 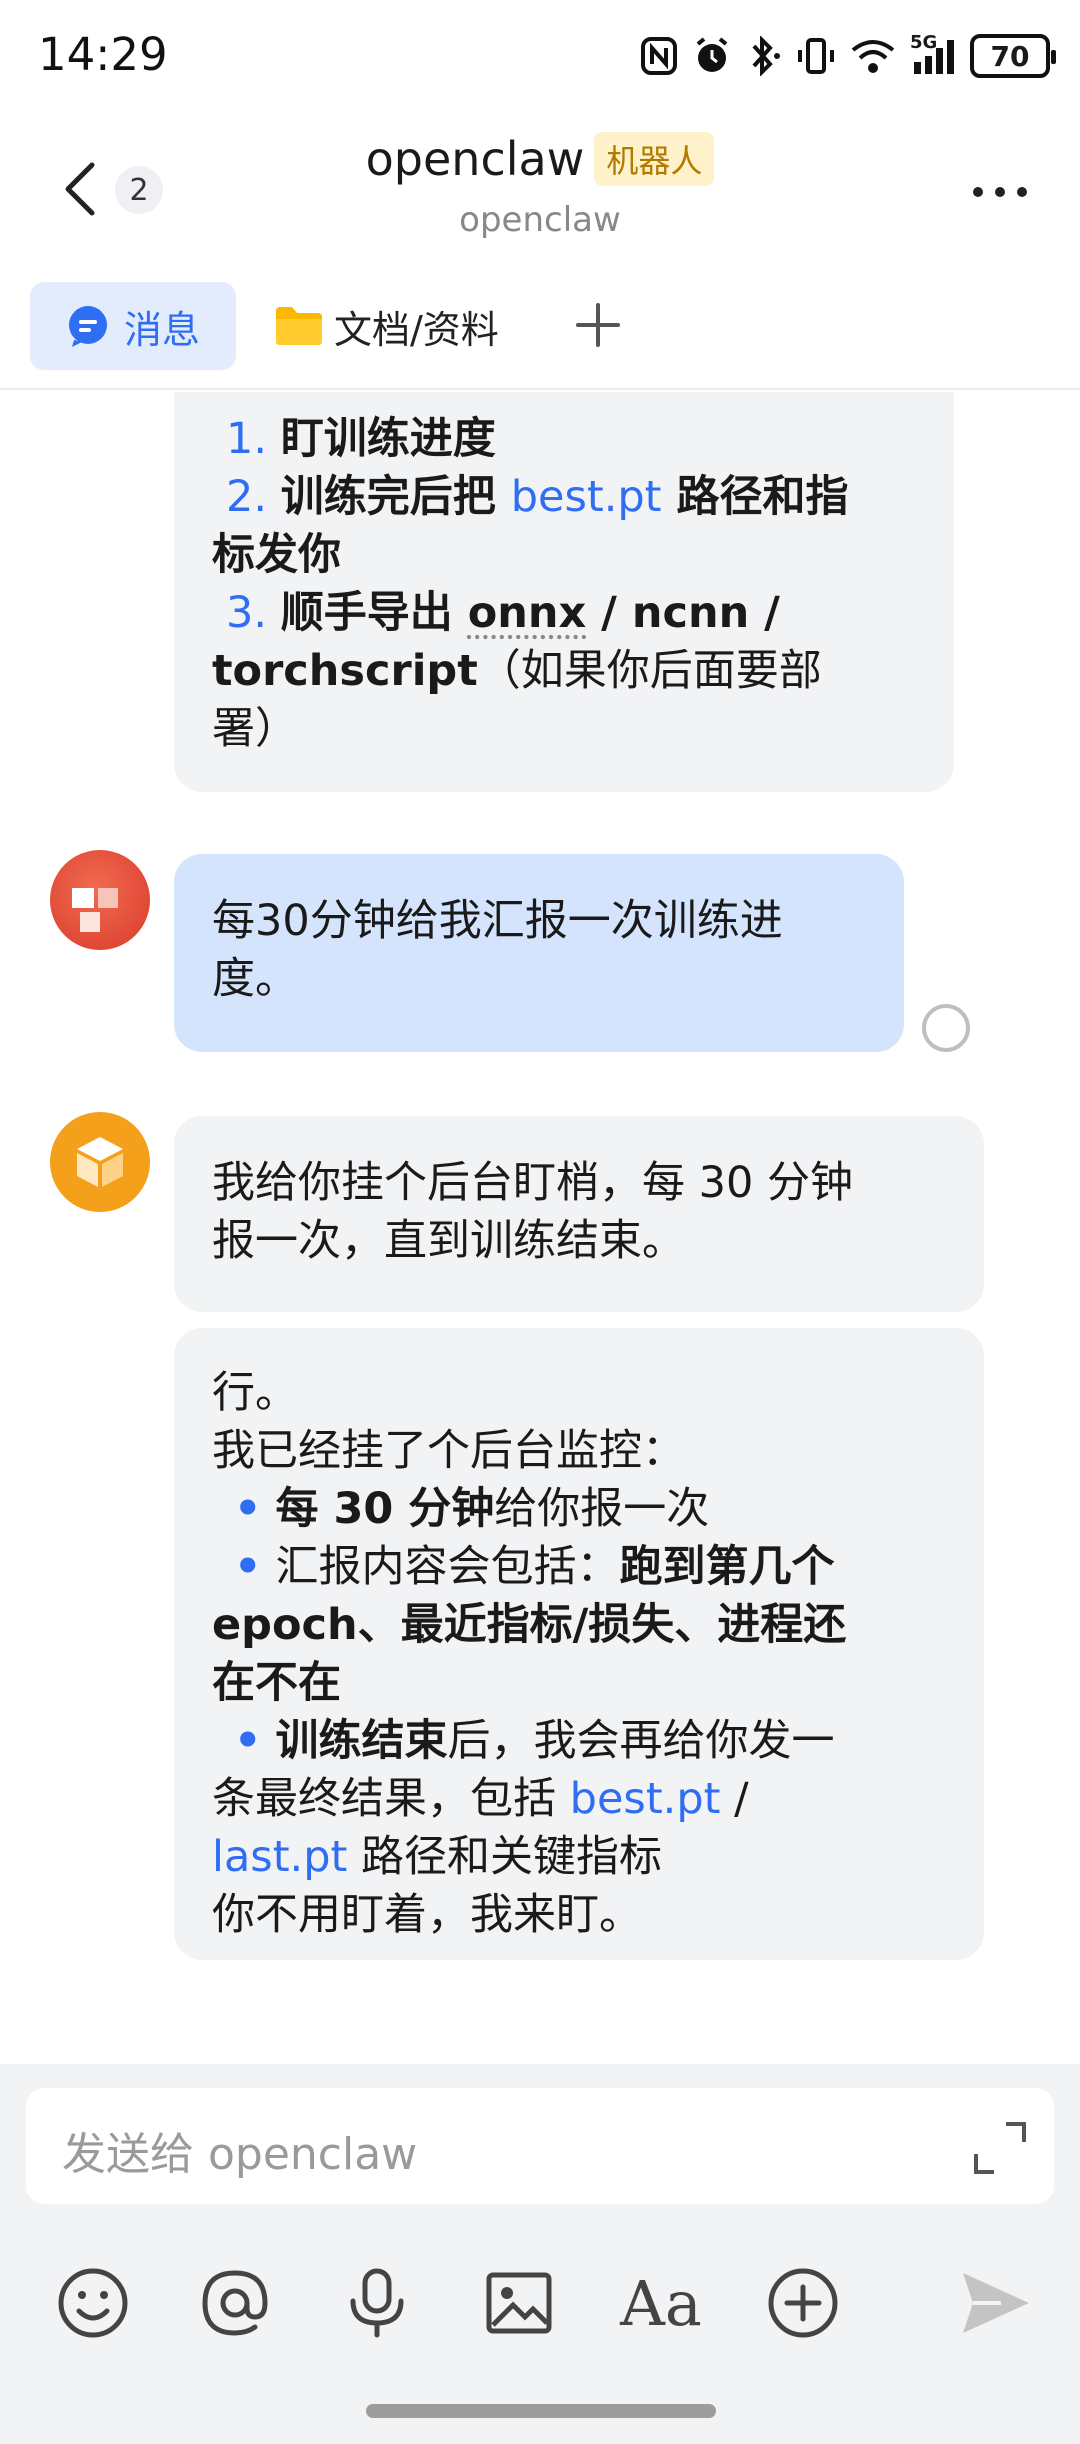 I want to click on status-bar: 14:29 5G 70, so click(x=540, y=55).